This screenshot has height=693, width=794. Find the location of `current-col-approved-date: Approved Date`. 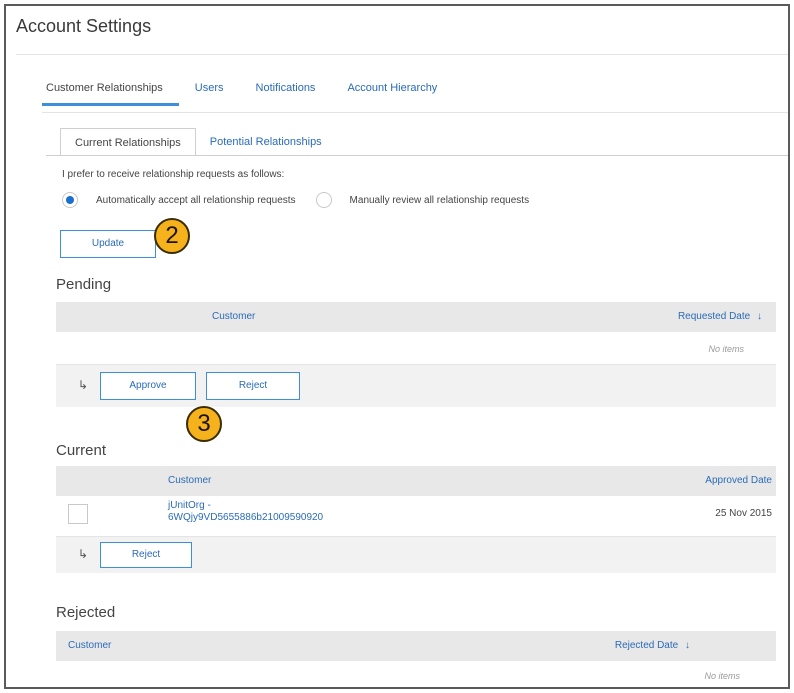

current-col-approved-date: Approved Date is located at coordinates (738, 480).